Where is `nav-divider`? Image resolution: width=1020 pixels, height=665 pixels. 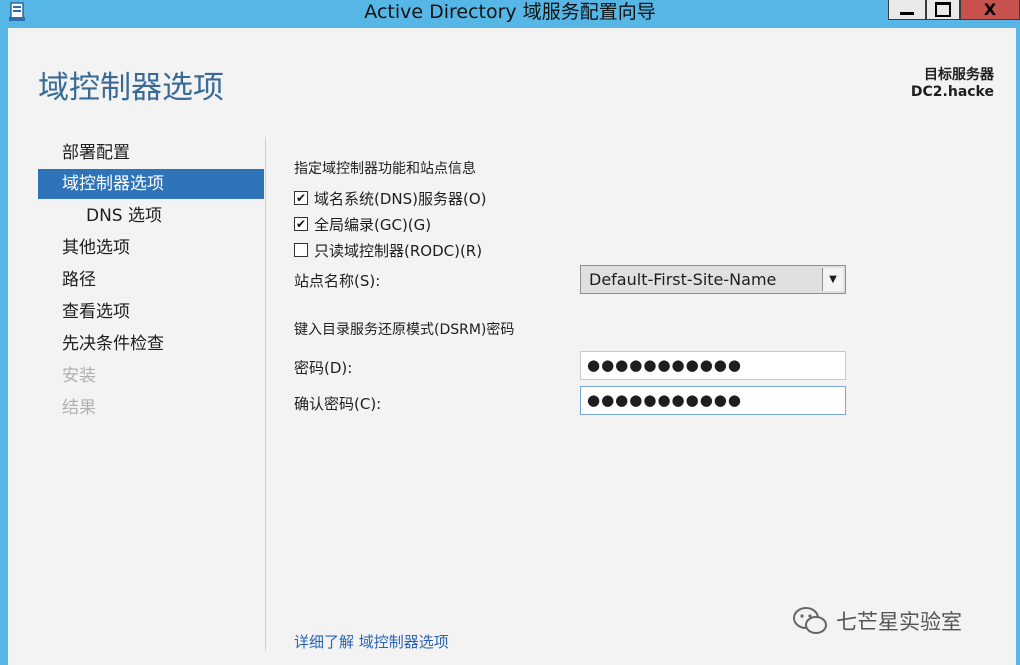 nav-divider is located at coordinates (265, 394).